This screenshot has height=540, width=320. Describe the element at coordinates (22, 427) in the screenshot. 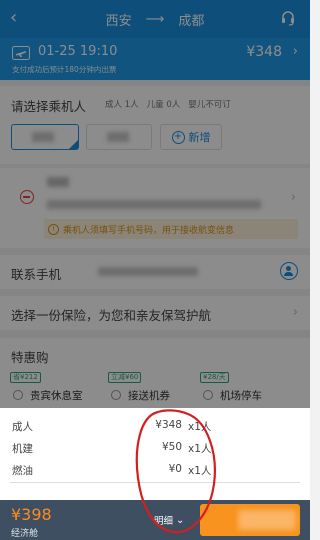

I see `fee-name: 成人` at that location.